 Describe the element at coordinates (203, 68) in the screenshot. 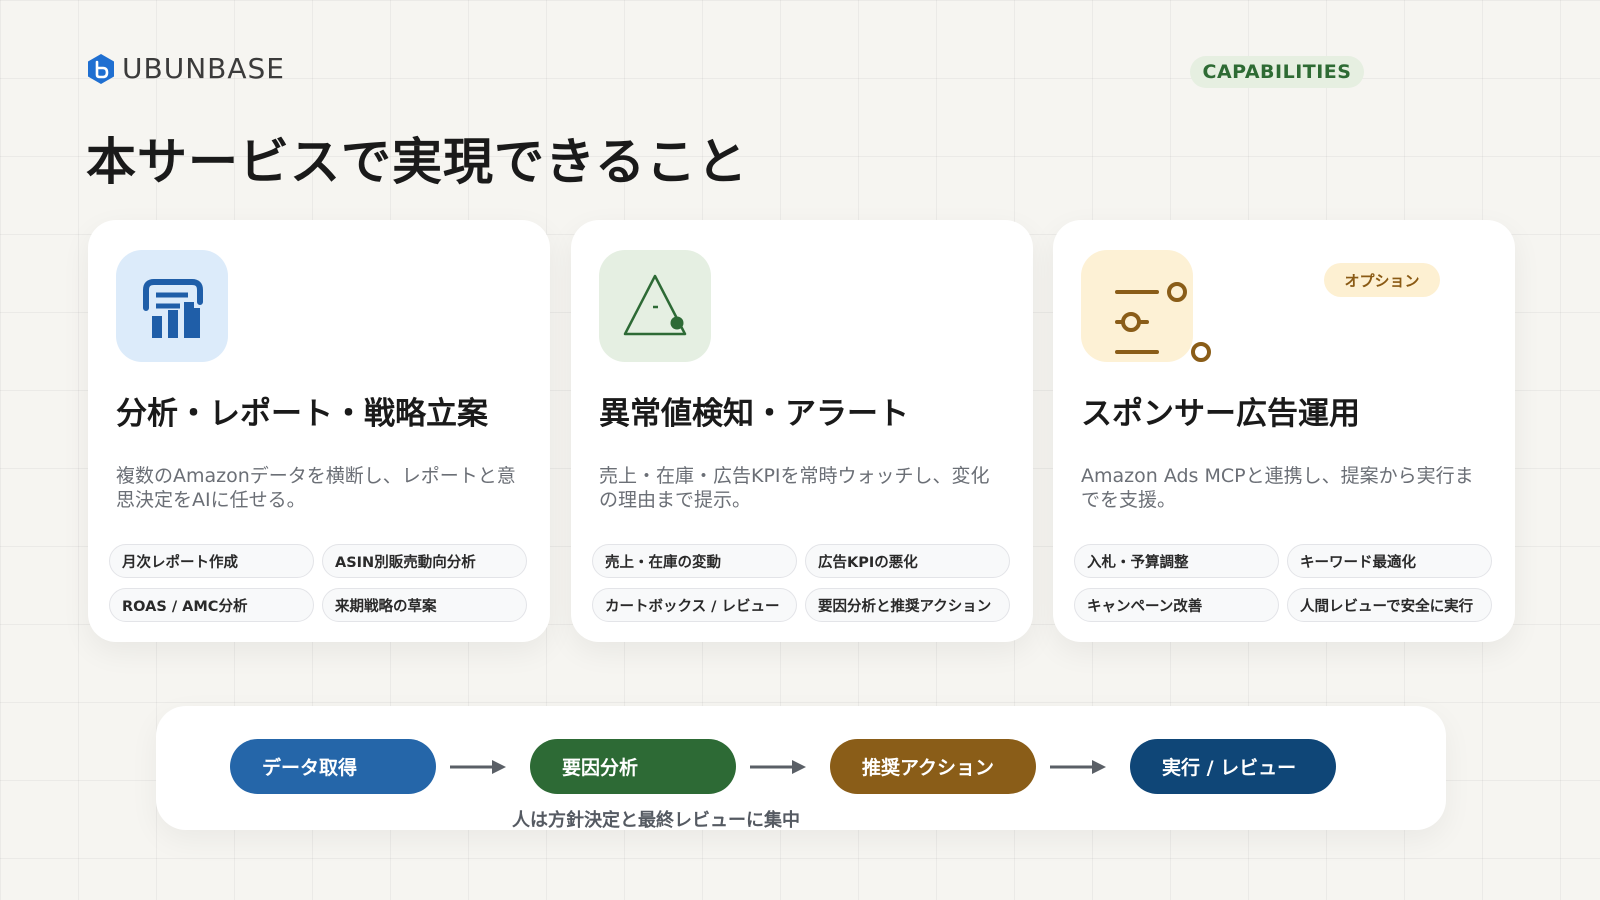

I see `brand-name: UBUNBASE` at that location.